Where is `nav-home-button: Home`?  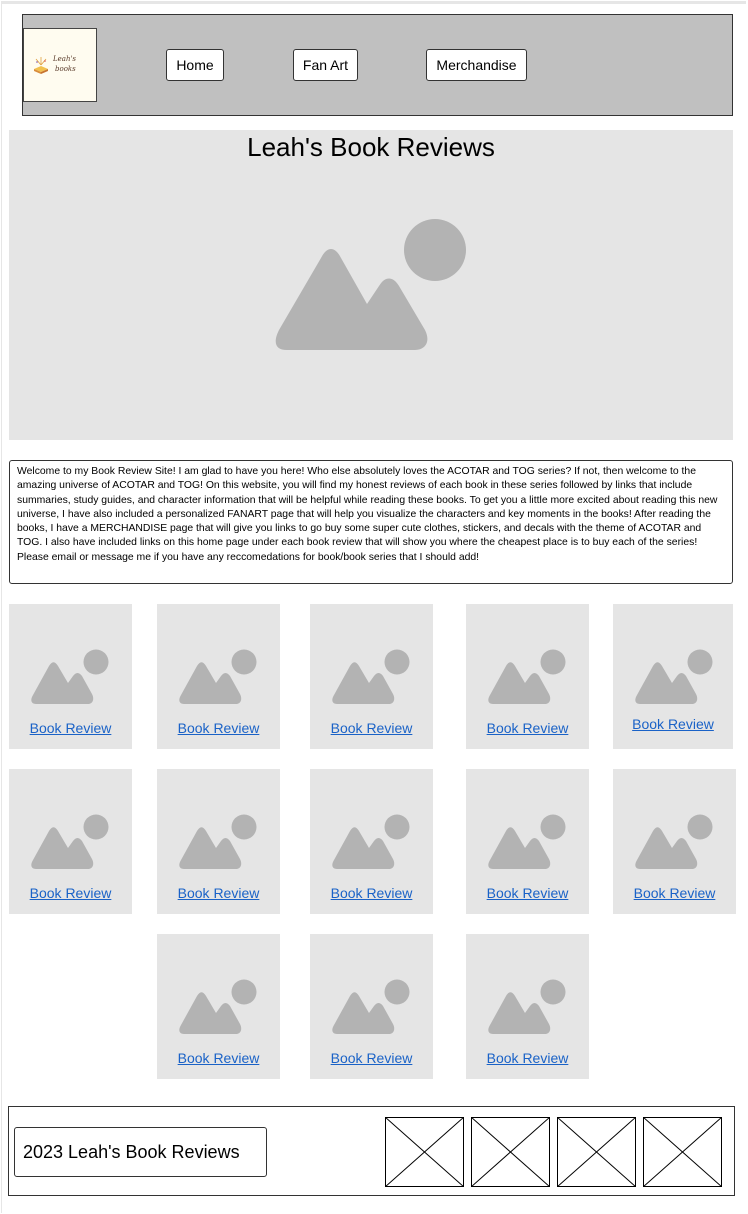 nav-home-button: Home is located at coordinates (195, 65).